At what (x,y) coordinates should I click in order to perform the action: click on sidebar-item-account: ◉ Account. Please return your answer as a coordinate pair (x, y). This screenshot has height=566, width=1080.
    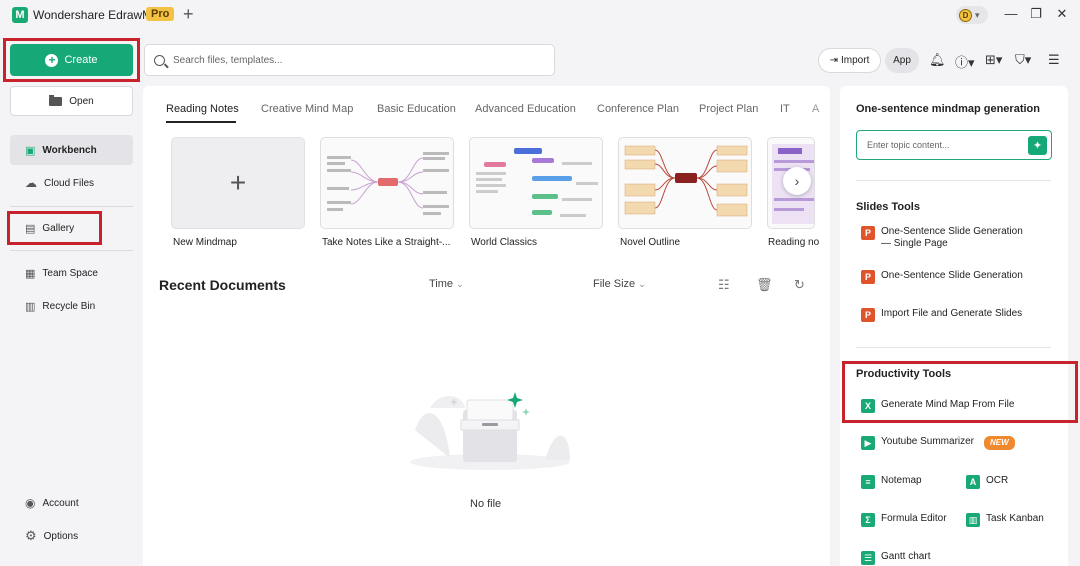
    Looking at the image, I should click on (71, 503).